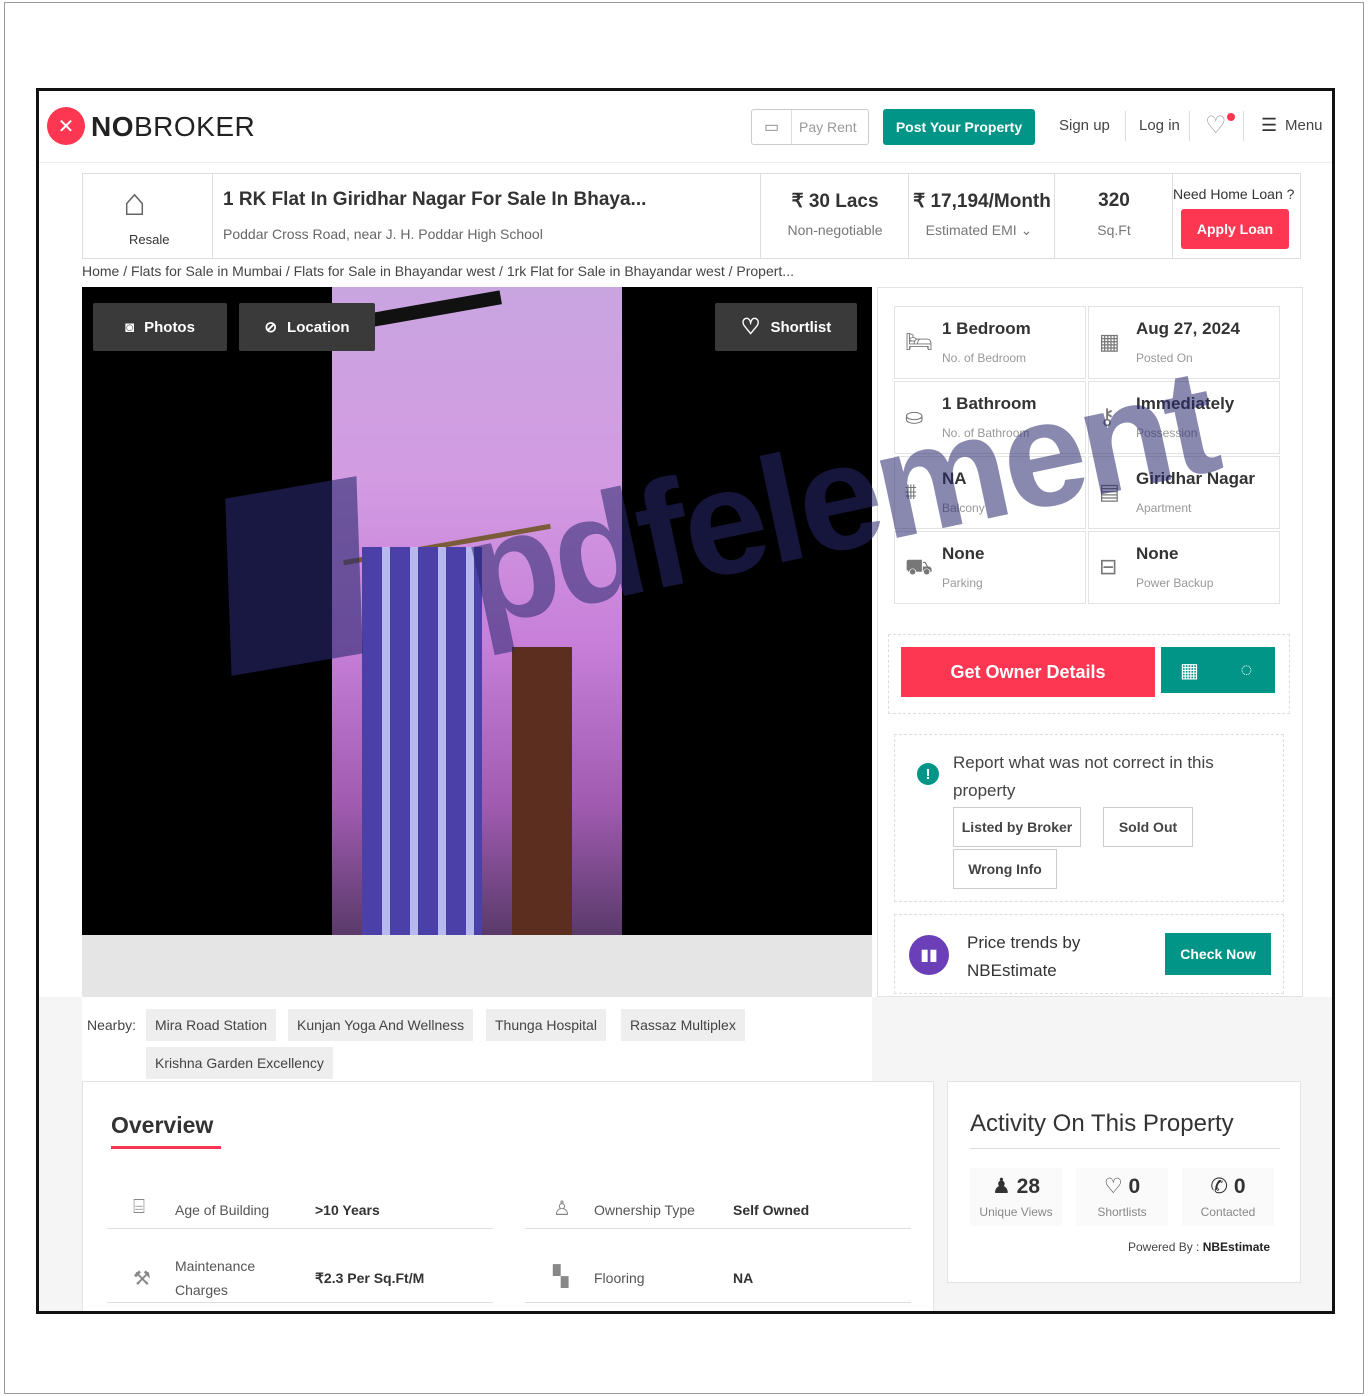 The width and height of the screenshot is (1368, 1396). What do you see at coordinates (990, 567) in the screenshot?
I see `parking-cell: ⛟ None Parking` at bounding box center [990, 567].